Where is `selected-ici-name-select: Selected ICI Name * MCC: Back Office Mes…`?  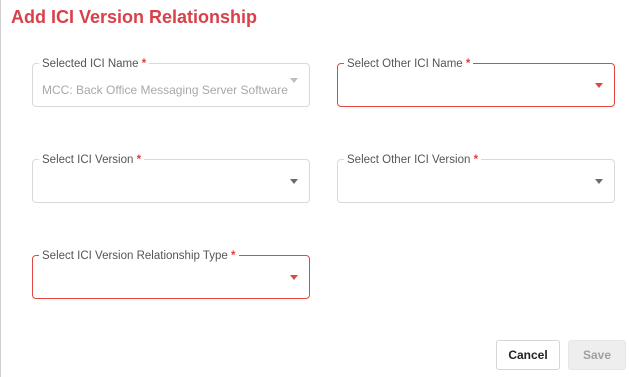
selected-ici-name-select: Selected ICI Name * MCC: Back Office Mes… is located at coordinates (171, 82).